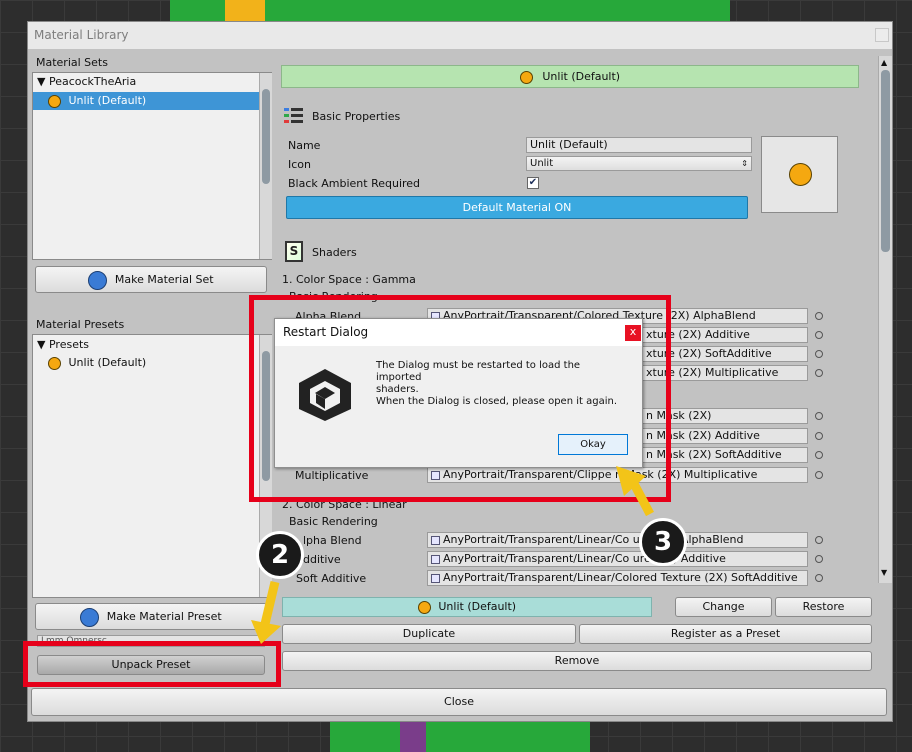 The image size is (912, 752). What do you see at coordinates (92, 81) in the screenshot?
I see `tree-root-label: PeacockTheAria` at bounding box center [92, 81].